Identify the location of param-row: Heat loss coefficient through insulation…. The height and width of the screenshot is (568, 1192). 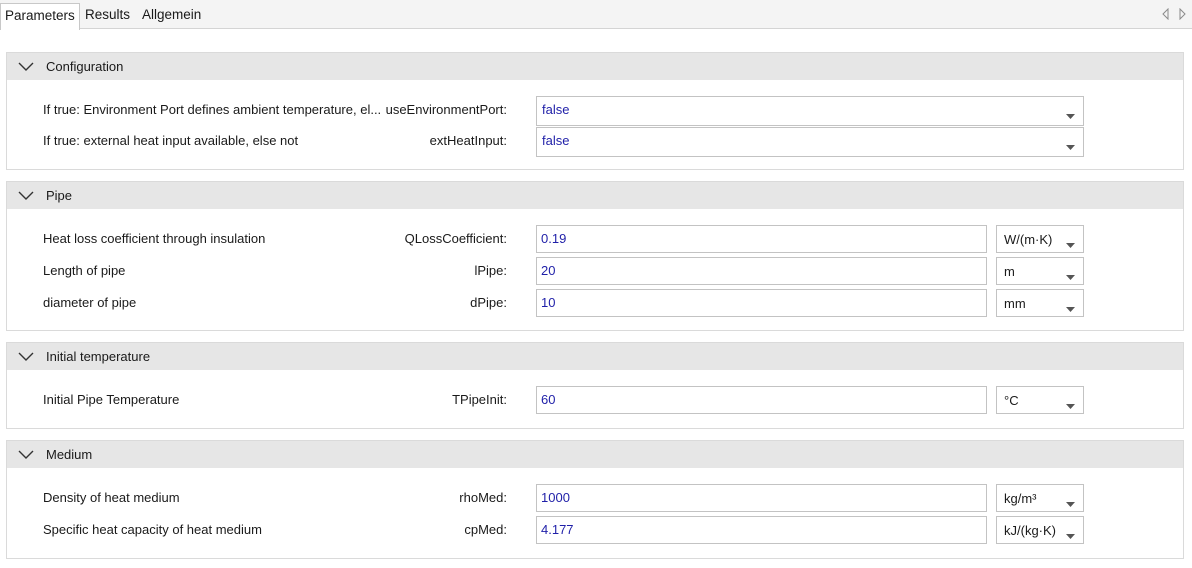
(595, 239).